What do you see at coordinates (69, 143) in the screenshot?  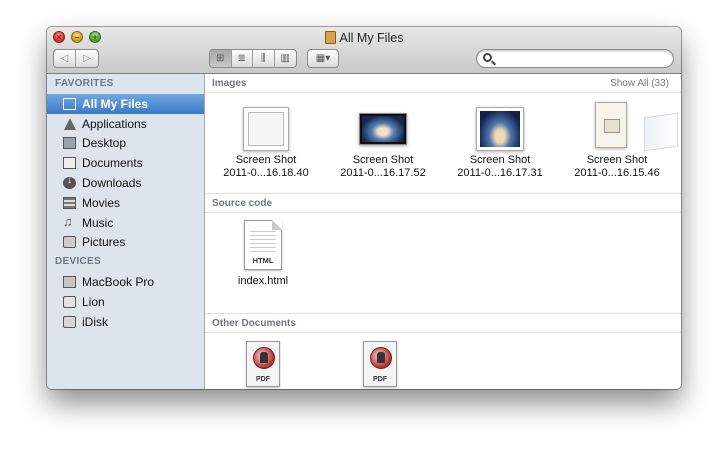 I see `desktop-icon` at bounding box center [69, 143].